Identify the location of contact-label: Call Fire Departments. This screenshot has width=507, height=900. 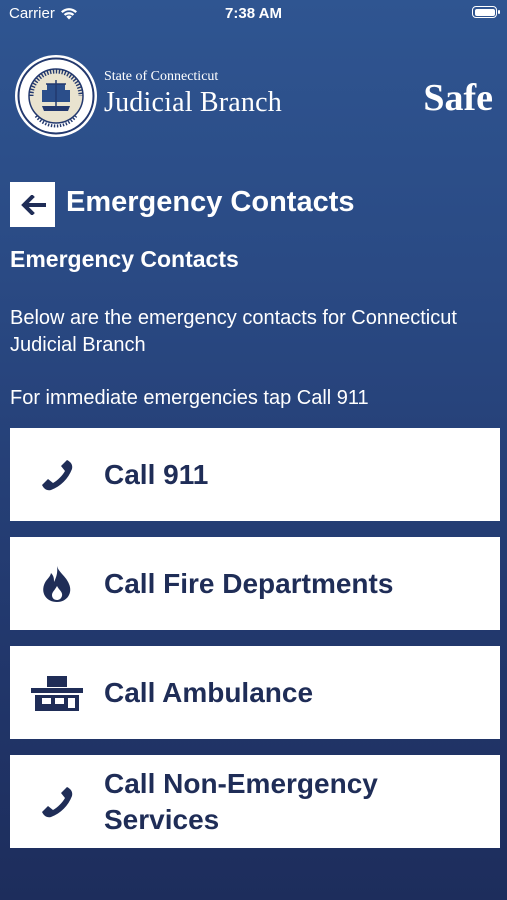
(249, 583).